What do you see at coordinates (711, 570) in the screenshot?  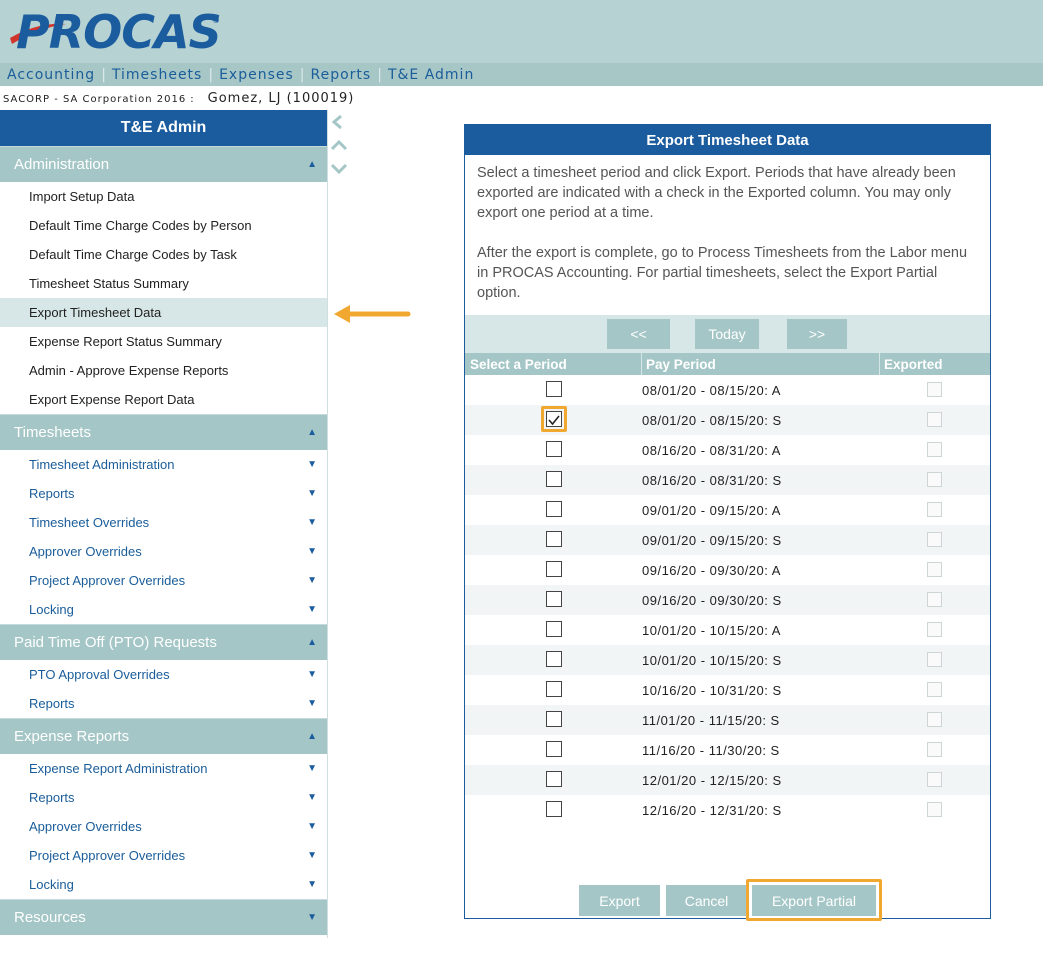 I see `pay-period-value: 09/16/20 - 09/30/20: A` at bounding box center [711, 570].